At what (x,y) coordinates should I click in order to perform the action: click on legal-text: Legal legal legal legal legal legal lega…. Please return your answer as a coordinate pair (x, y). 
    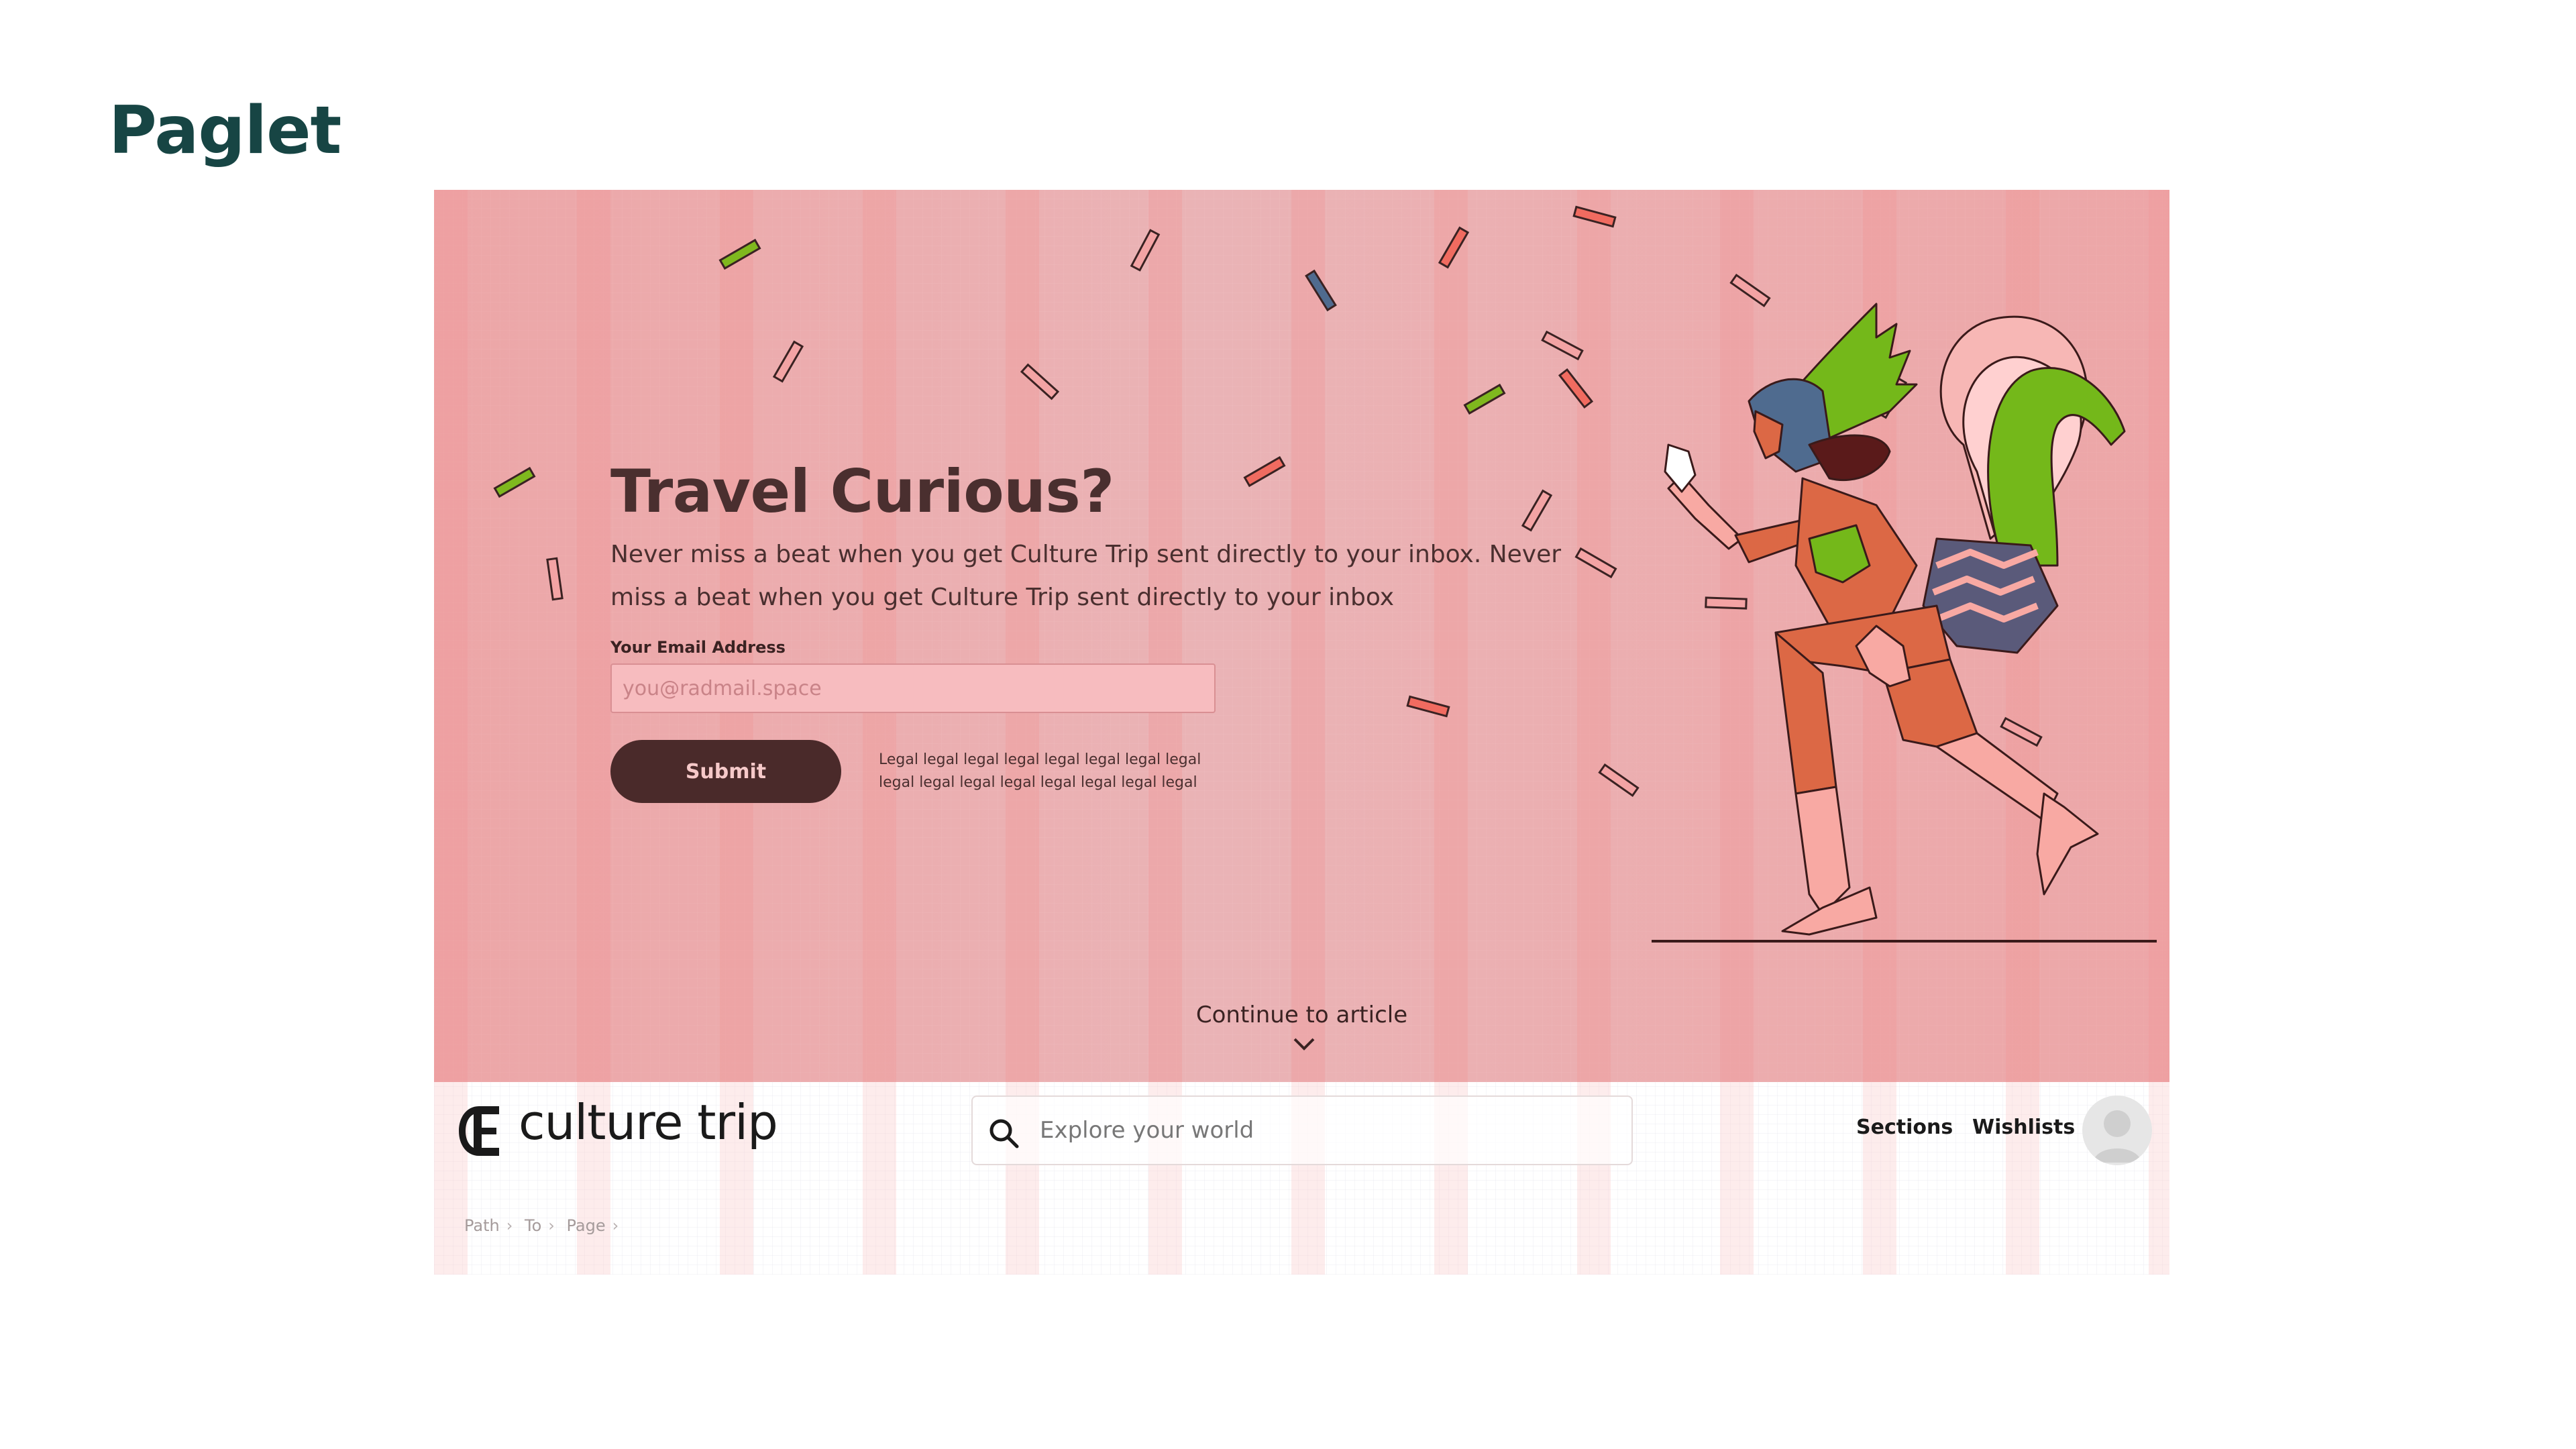
    Looking at the image, I should click on (1040, 771).